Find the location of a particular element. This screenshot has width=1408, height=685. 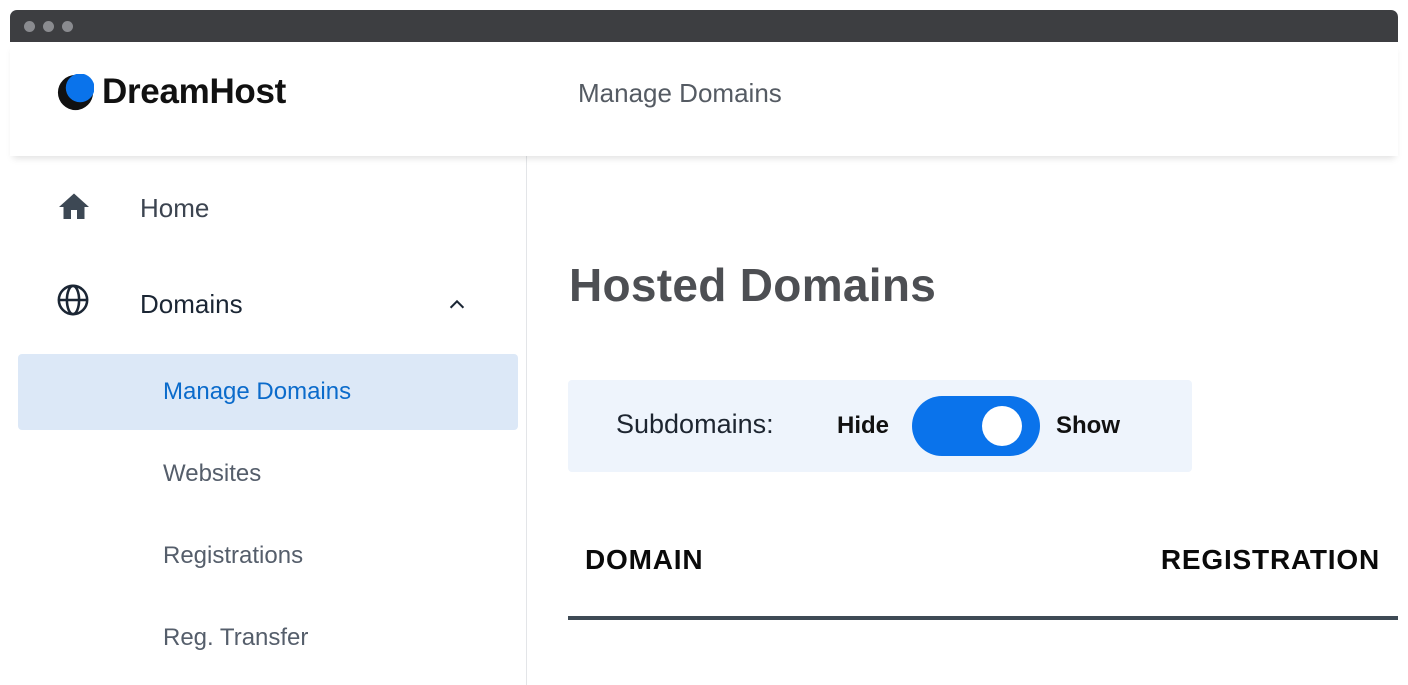

page-title: Manage Domains is located at coordinates (680, 93).